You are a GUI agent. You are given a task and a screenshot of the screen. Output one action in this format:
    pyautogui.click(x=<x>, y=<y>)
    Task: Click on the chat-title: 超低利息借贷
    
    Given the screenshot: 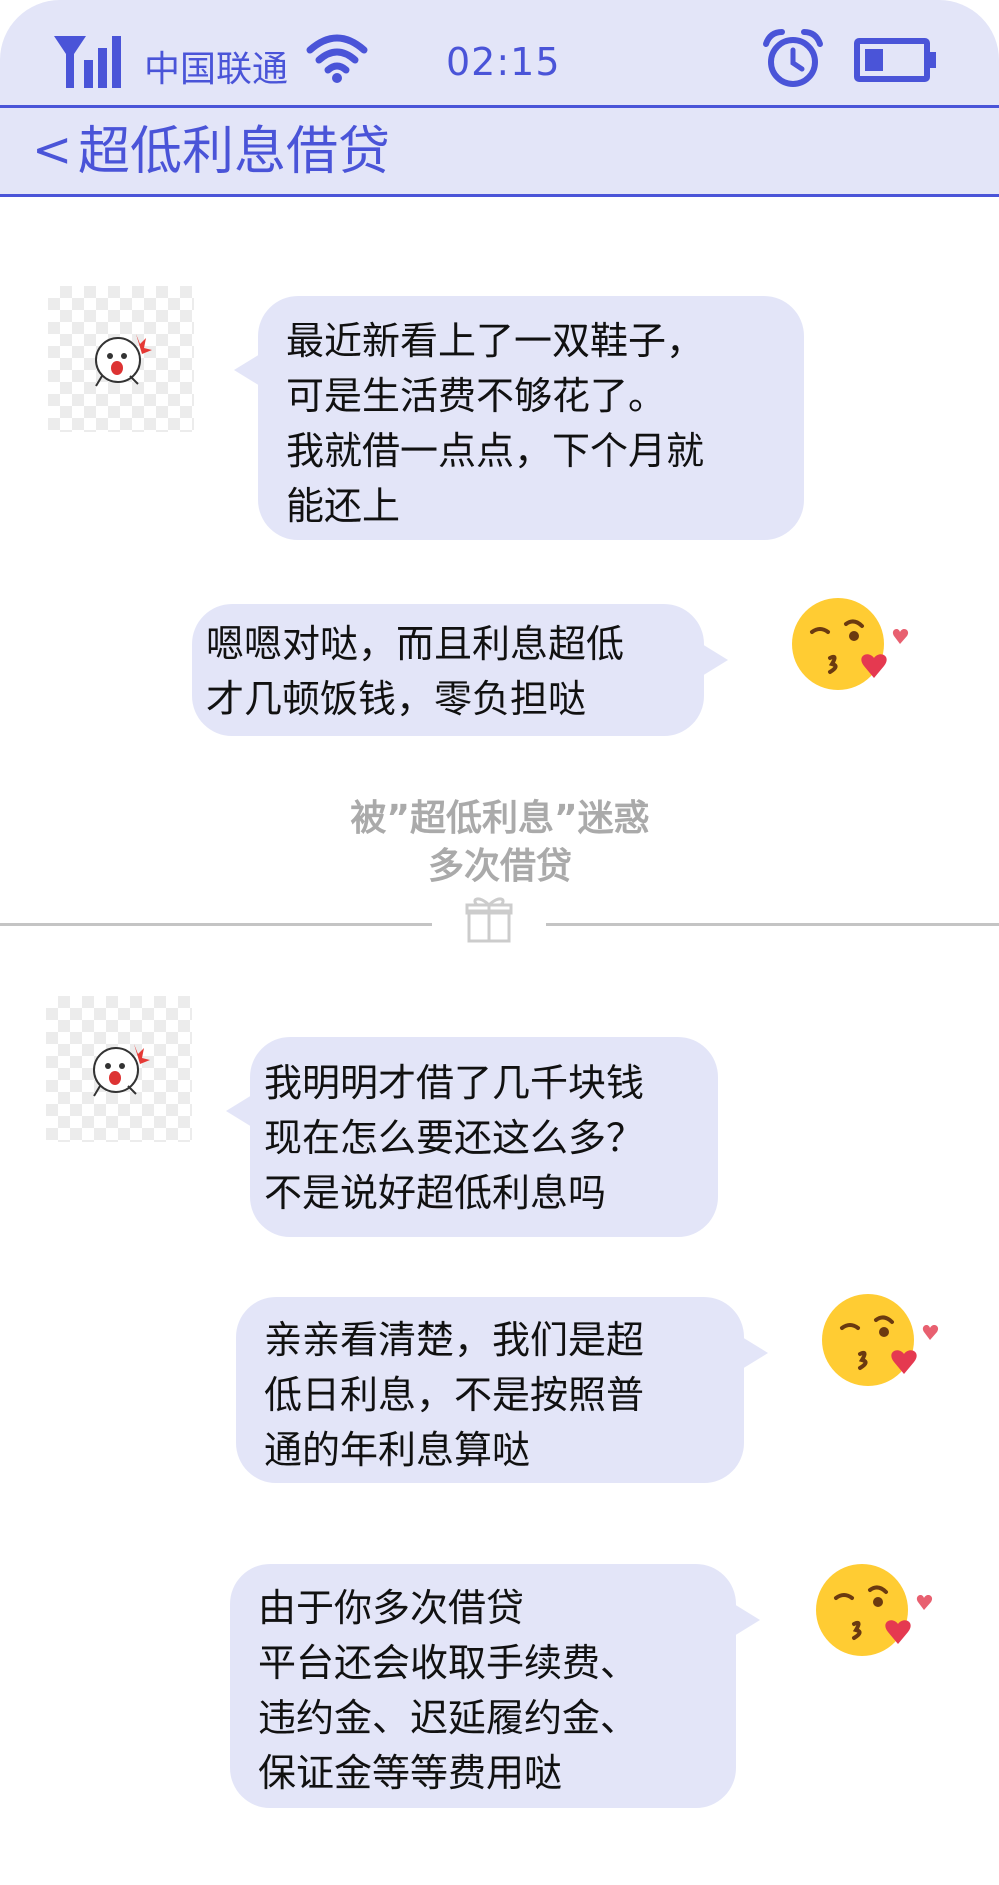 What is the action you would take?
    pyautogui.click(x=234, y=152)
    